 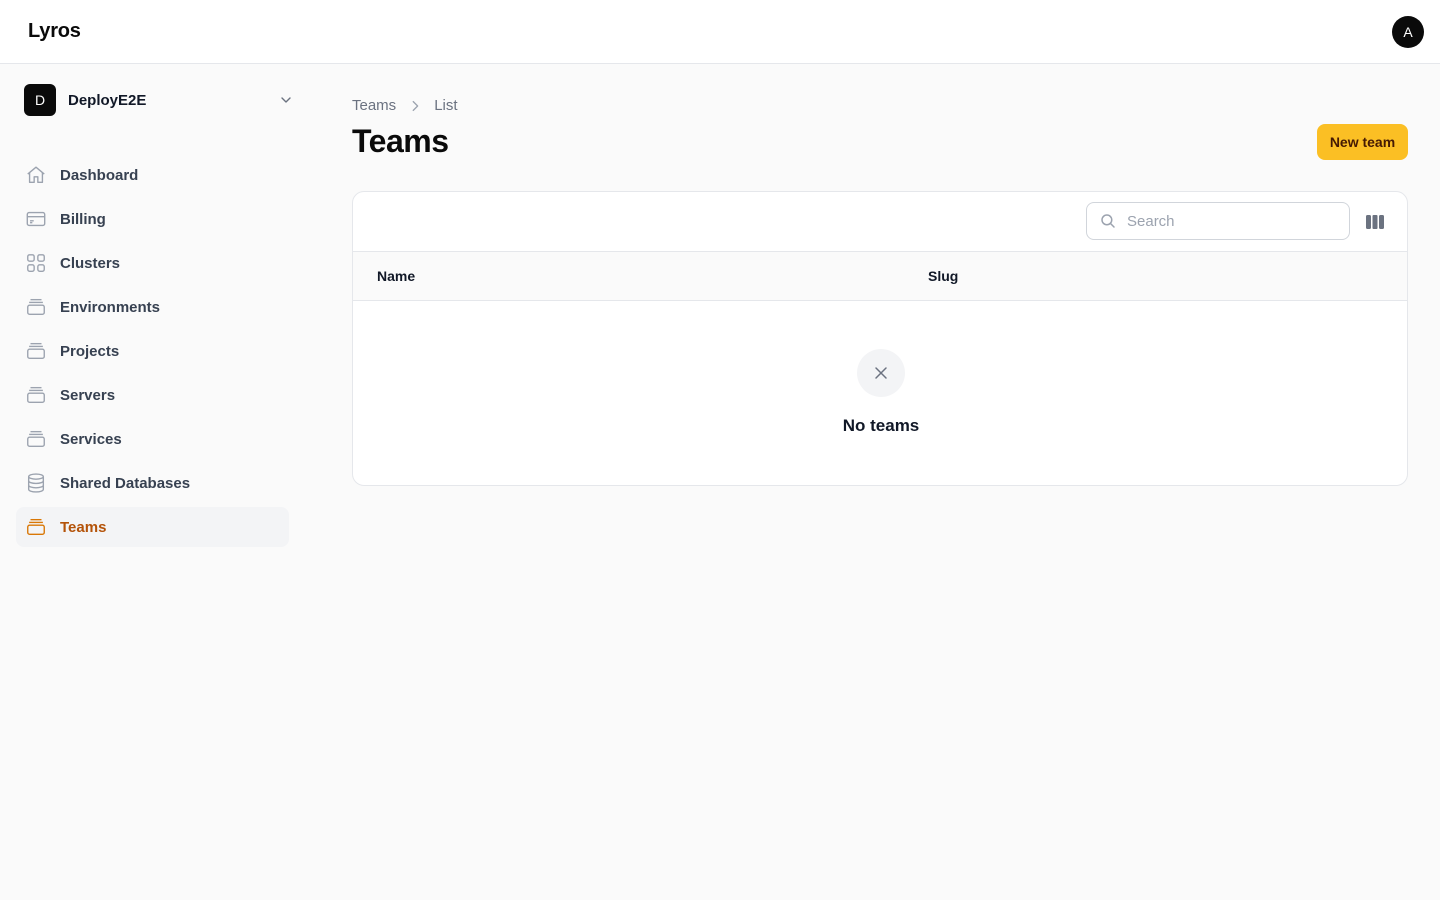 I want to click on column-toggle-button, so click(x=1375, y=222).